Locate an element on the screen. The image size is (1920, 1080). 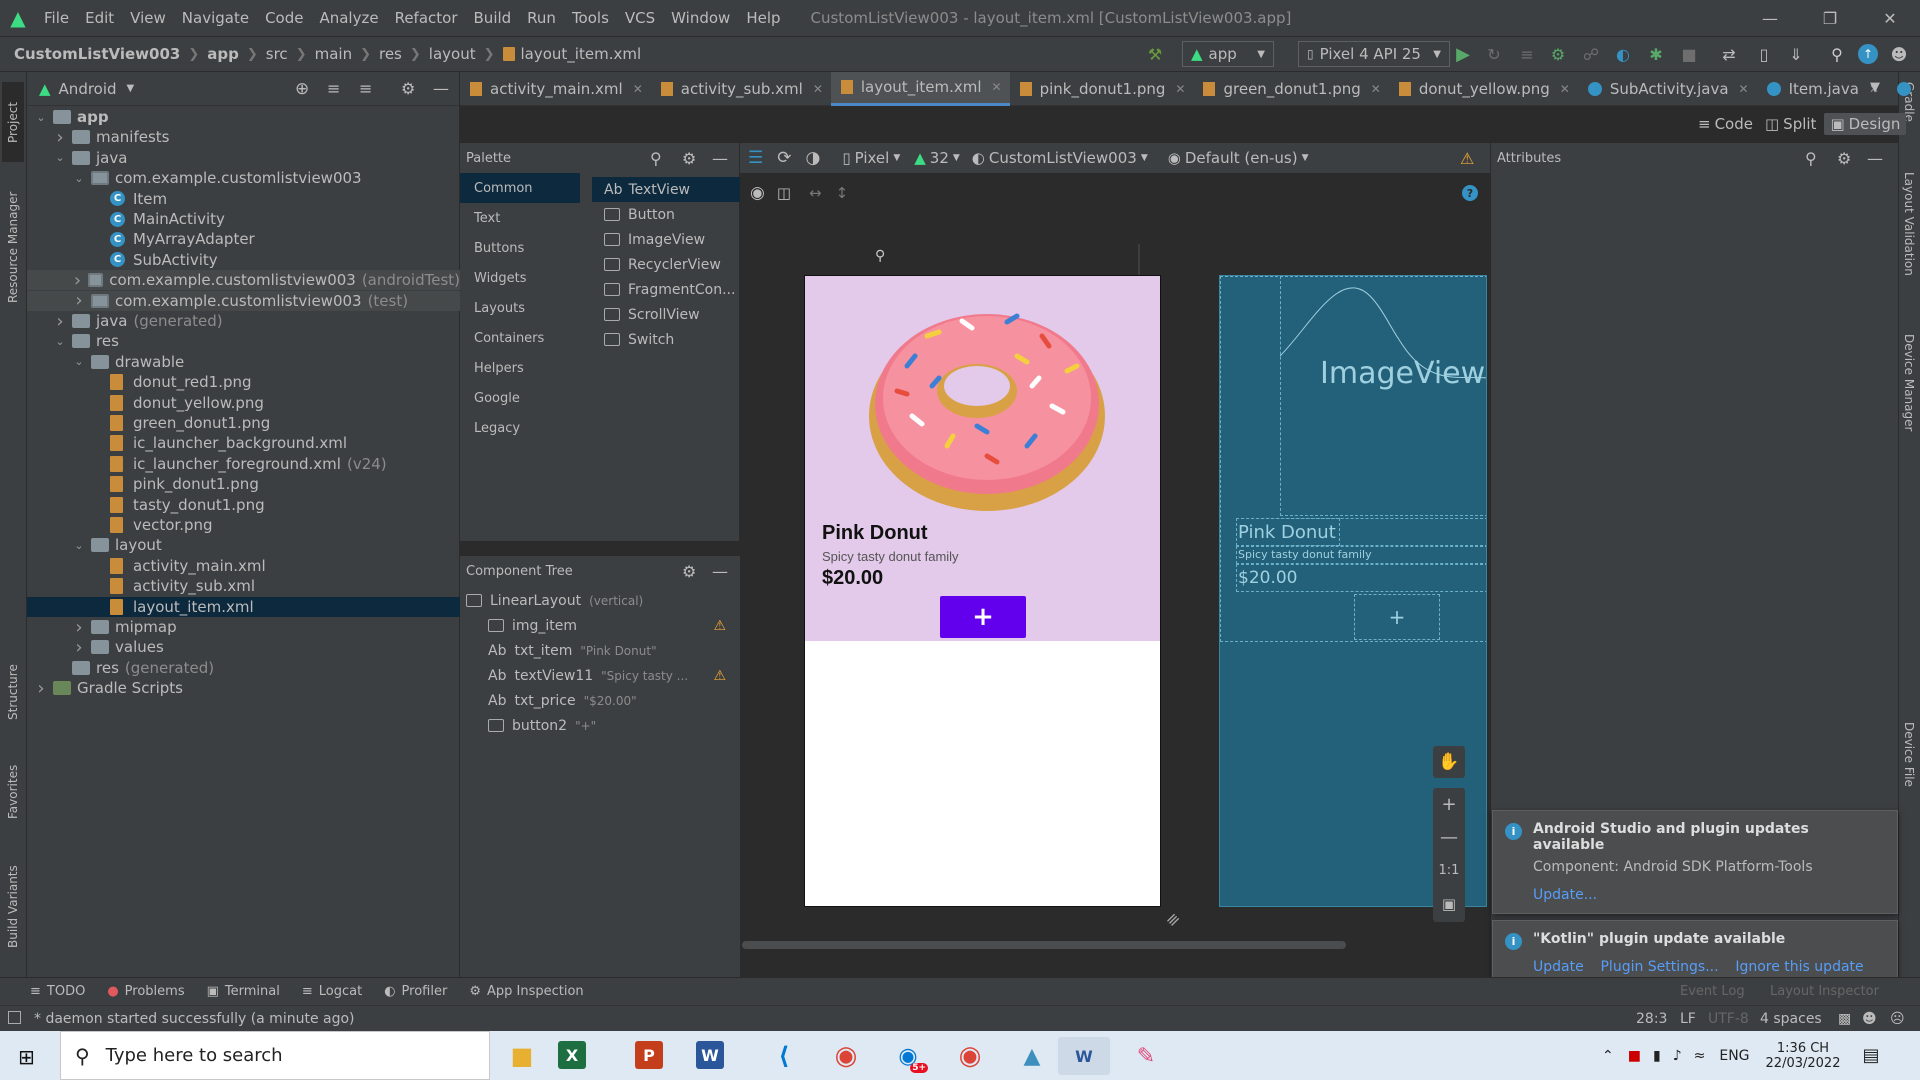
powerpoint-icon: P is located at coordinates (649, 1055).